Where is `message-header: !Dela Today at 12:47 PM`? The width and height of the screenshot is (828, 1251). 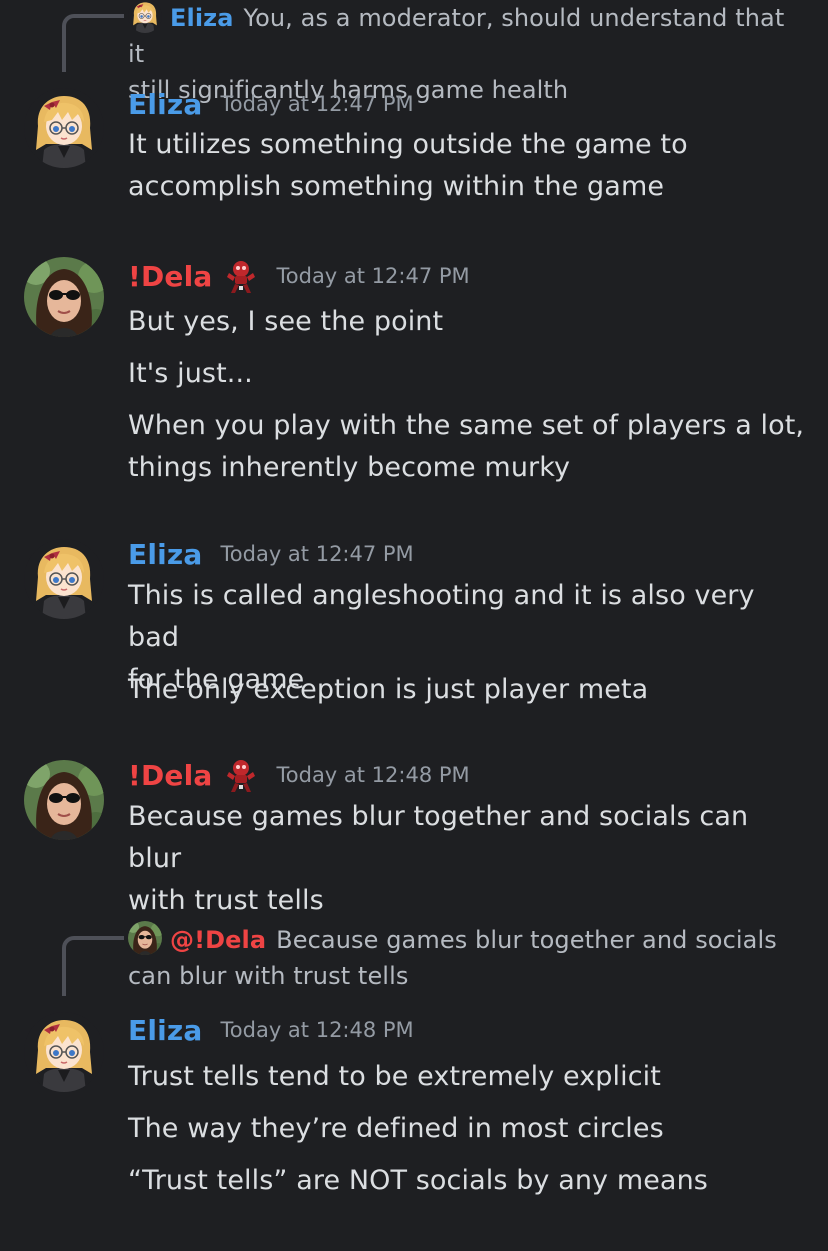 message-header: !Dela Today at 12:47 PM is located at coordinates (299, 276).